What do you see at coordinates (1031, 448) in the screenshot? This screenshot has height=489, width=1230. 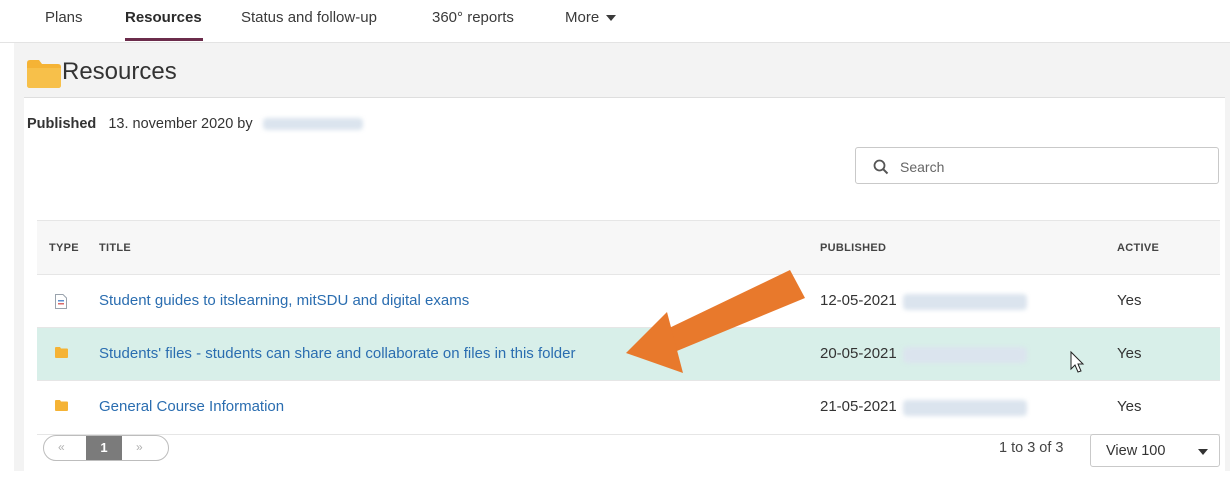 I see `result-range: 1 to 3 of 3` at bounding box center [1031, 448].